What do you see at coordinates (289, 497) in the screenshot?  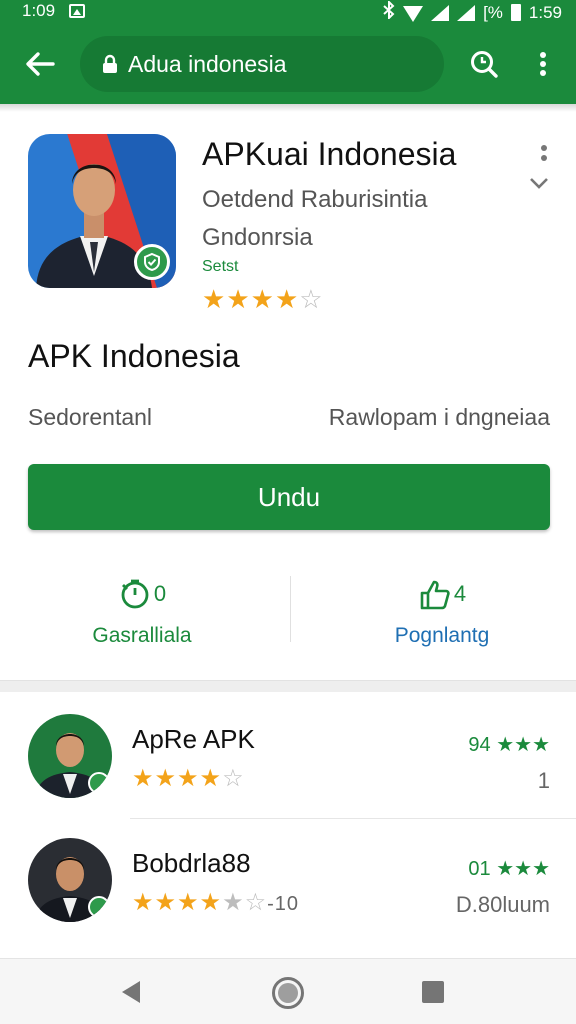 I see `install-button: Undu` at bounding box center [289, 497].